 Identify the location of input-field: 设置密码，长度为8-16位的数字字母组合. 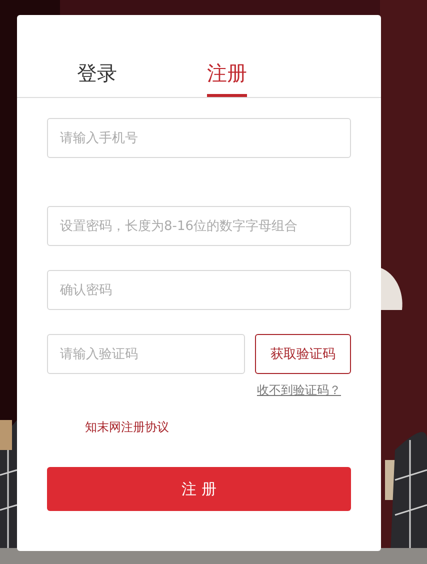
(199, 226).